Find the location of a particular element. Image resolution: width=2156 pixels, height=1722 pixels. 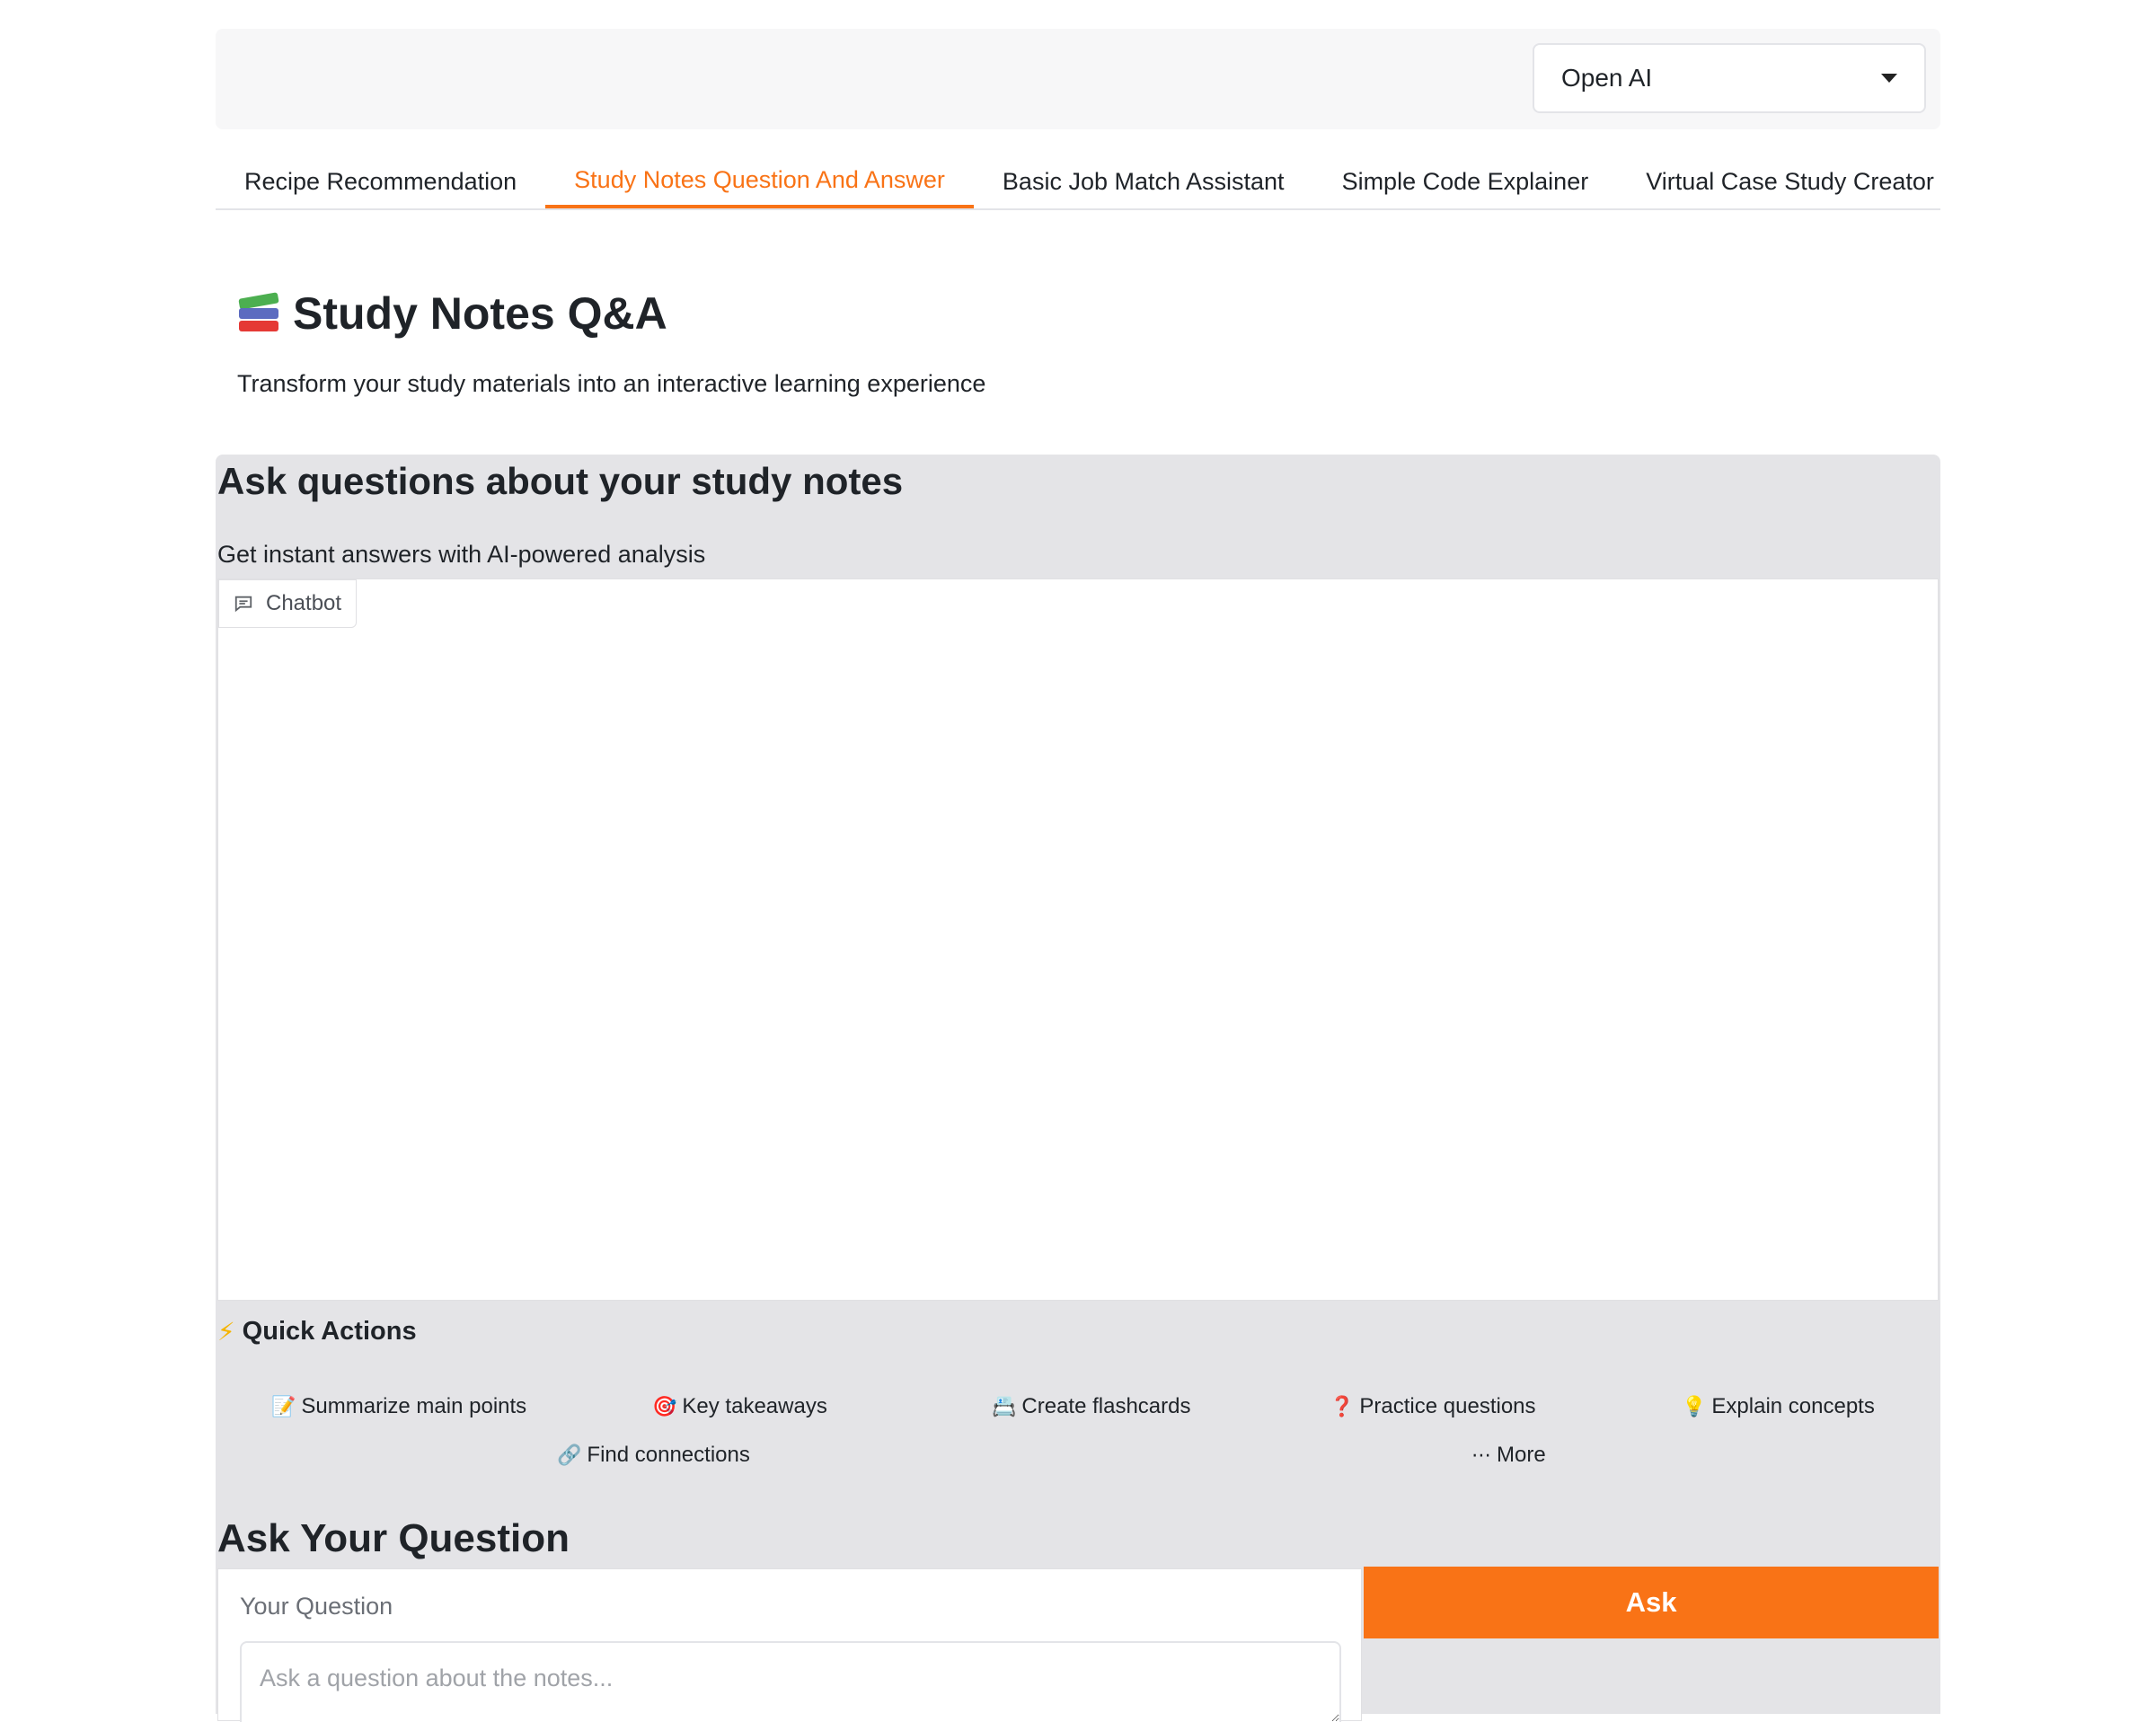

page-title: Study Notes Q&A is located at coordinates (611, 313).